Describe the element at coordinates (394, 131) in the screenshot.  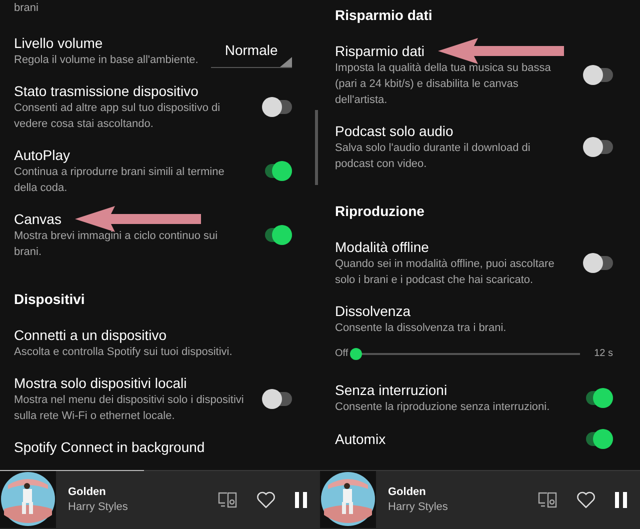
I see `setting-title: Podcast solo audio` at that location.